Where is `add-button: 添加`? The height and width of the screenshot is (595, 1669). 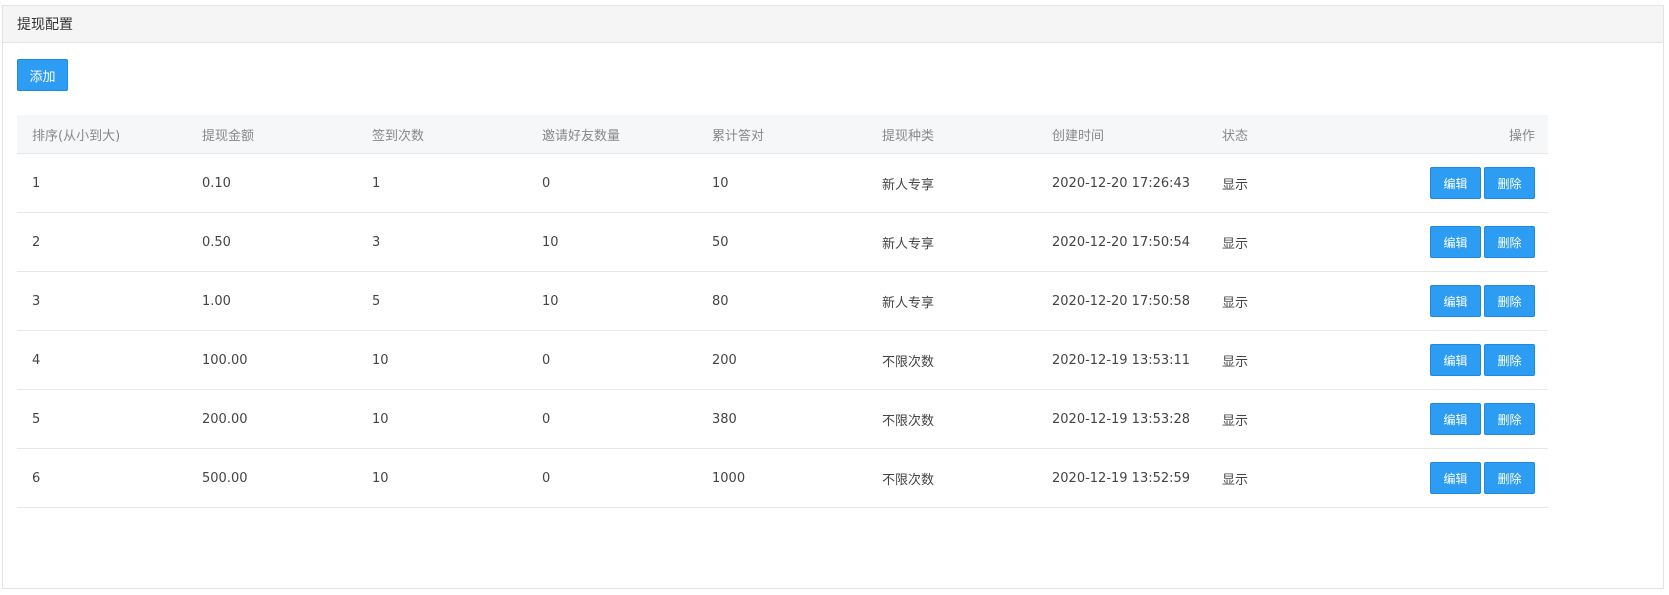
add-button: 添加 is located at coordinates (42, 75).